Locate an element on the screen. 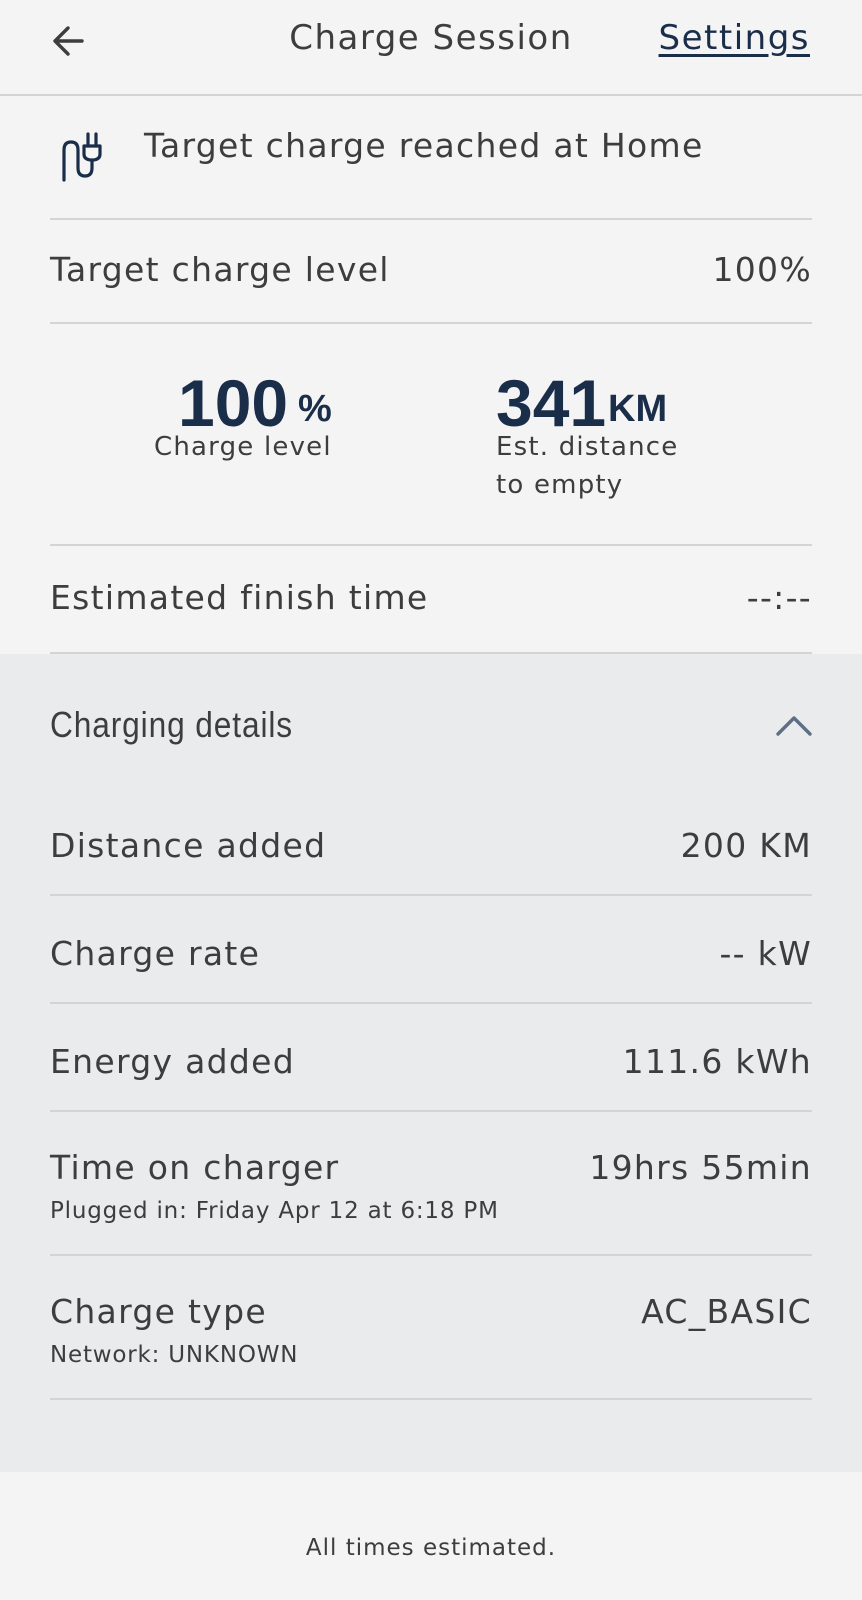 Image resolution: width=862 pixels, height=1600 pixels. distance-value: 341 is located at coordinates (551, 403).